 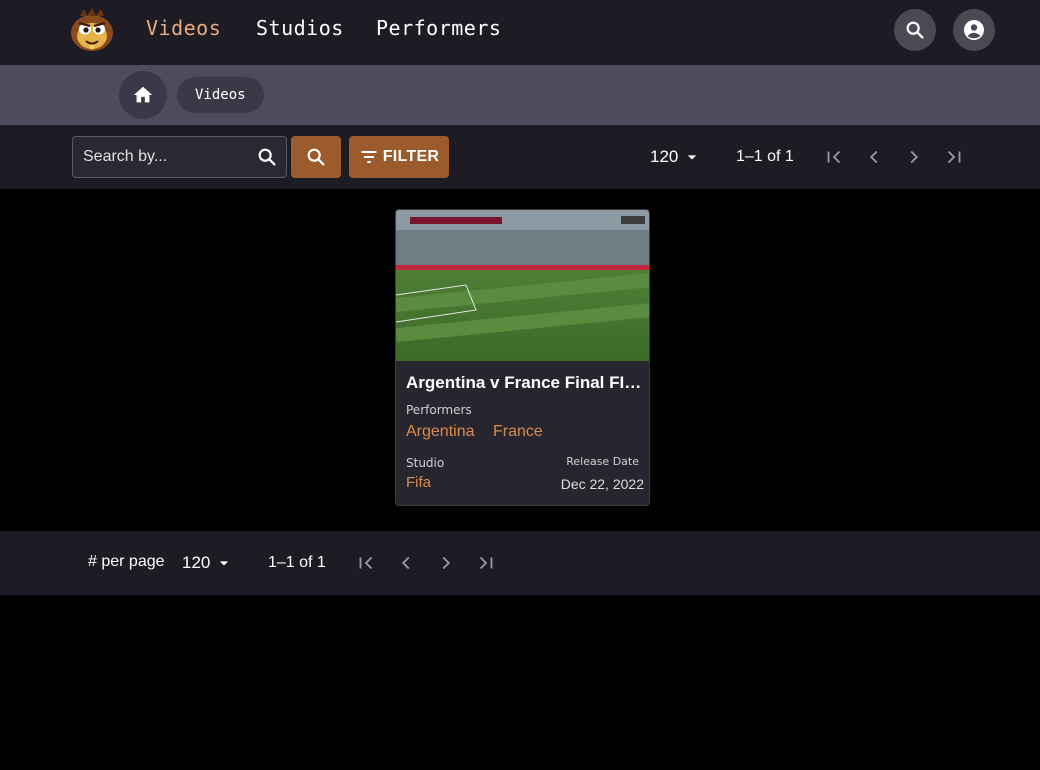 I want to click on first-page-button, so click(x=834, y=157).